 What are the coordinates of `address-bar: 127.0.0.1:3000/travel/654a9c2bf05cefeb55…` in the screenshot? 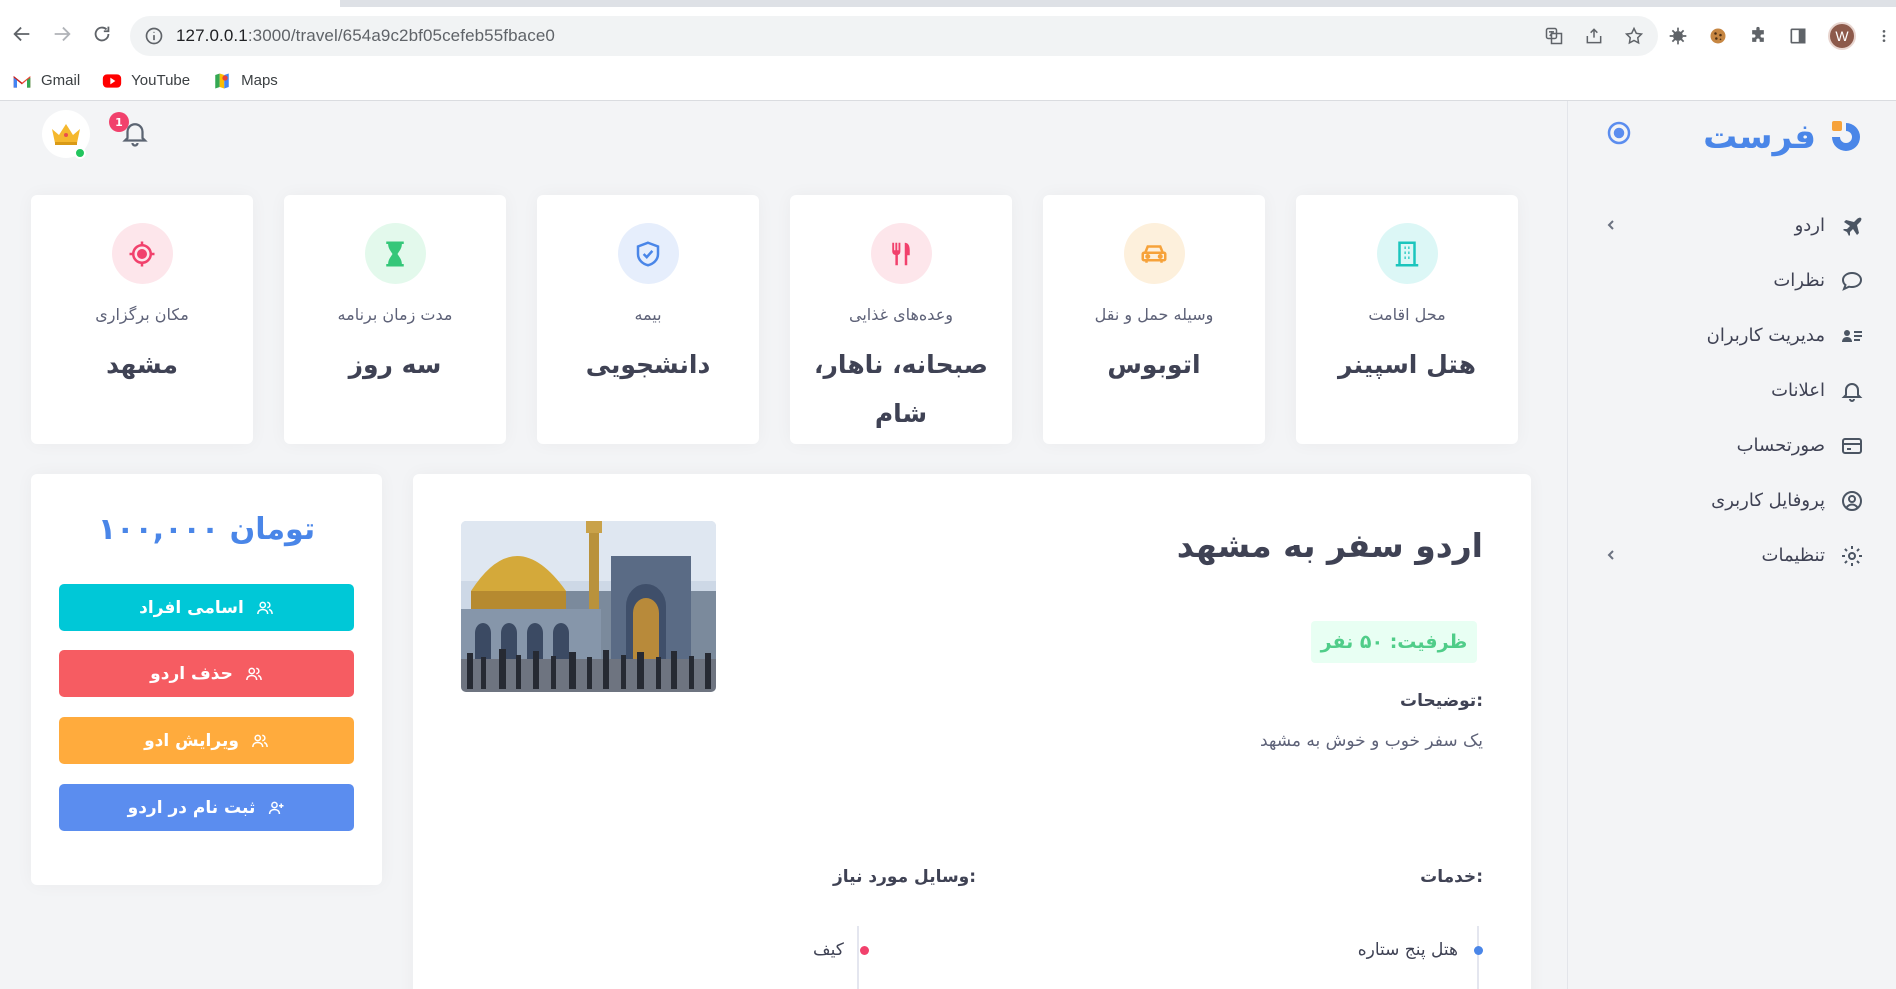 It's located at (894, 36).